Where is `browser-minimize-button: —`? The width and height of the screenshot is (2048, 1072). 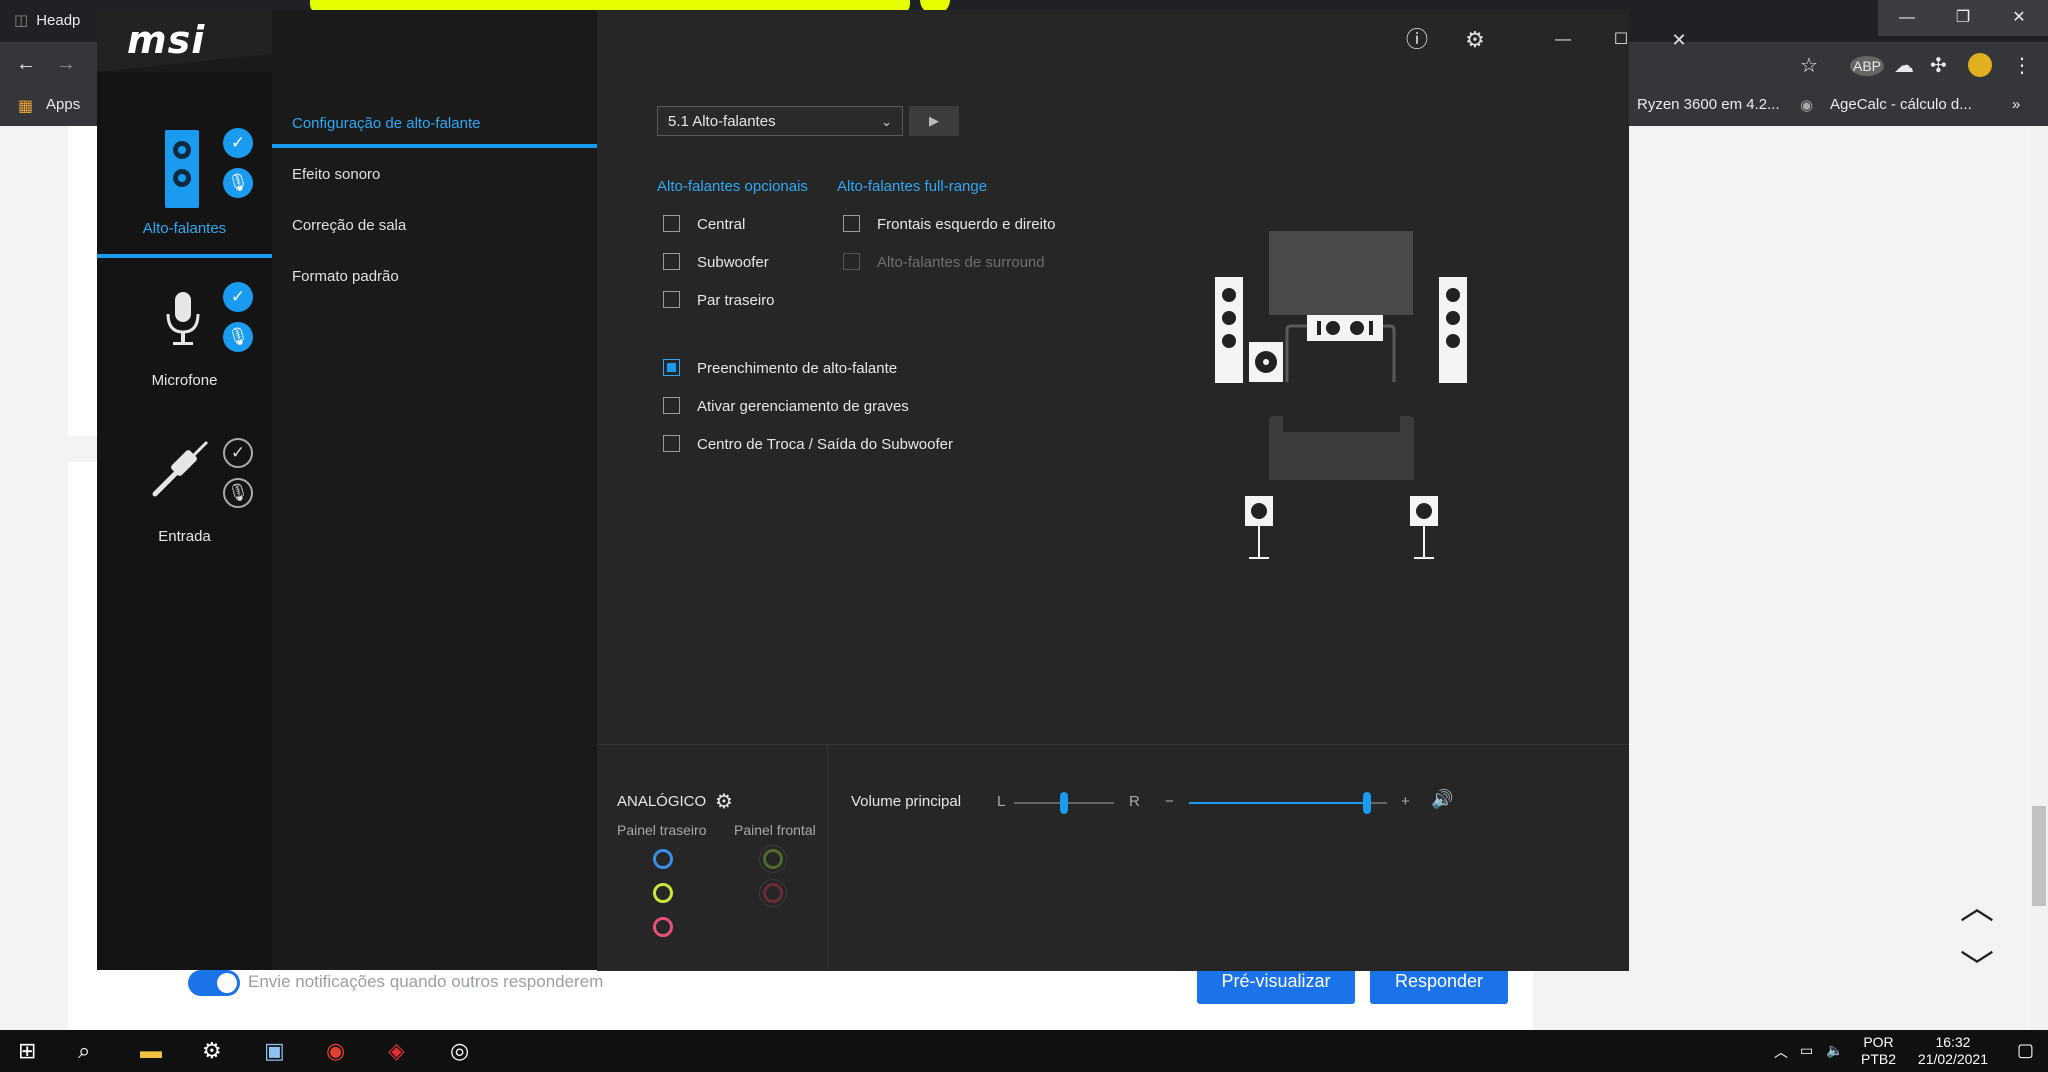 browser-minimize-button: — is located at coordinates (1907, 18).